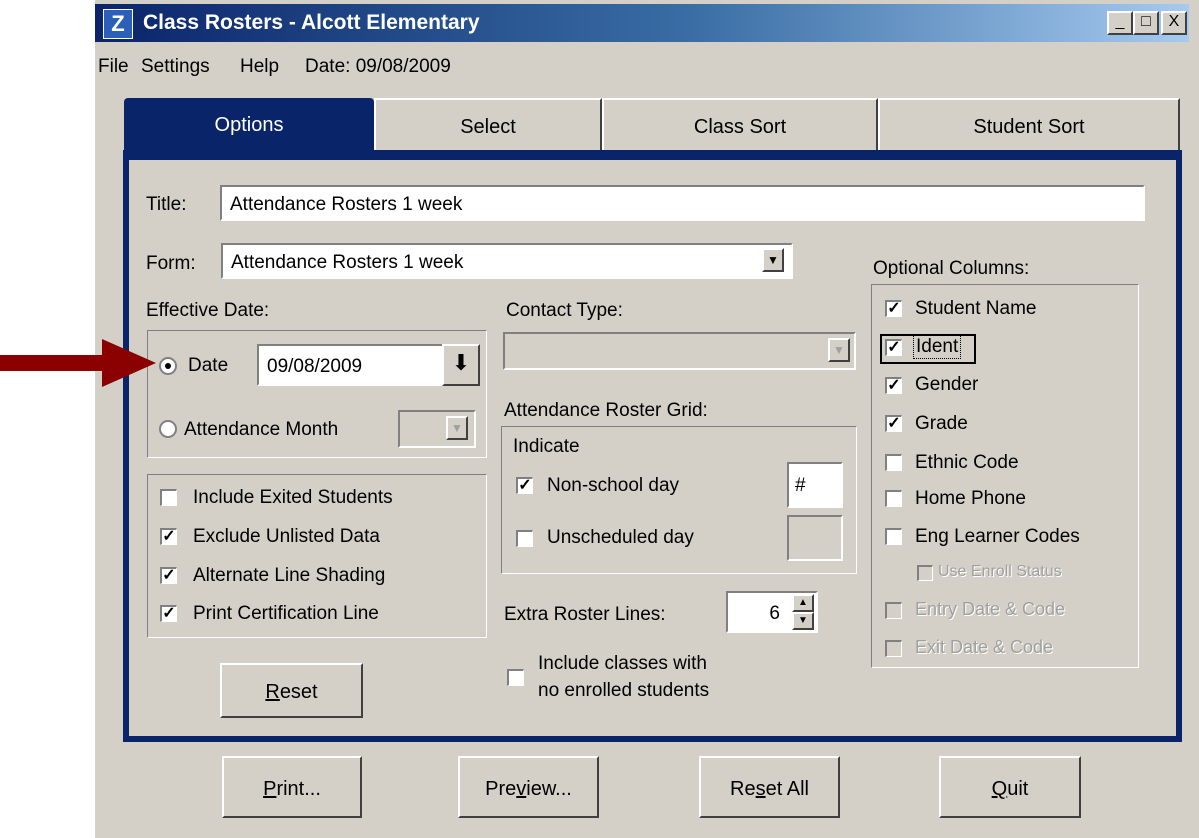 This screenshot has height=838, width=1199. What do you see at coordinates (168, 575) in the screenshot?
I see `alternate-shading-checkbox: ✓` at bounding box center [168, 575].